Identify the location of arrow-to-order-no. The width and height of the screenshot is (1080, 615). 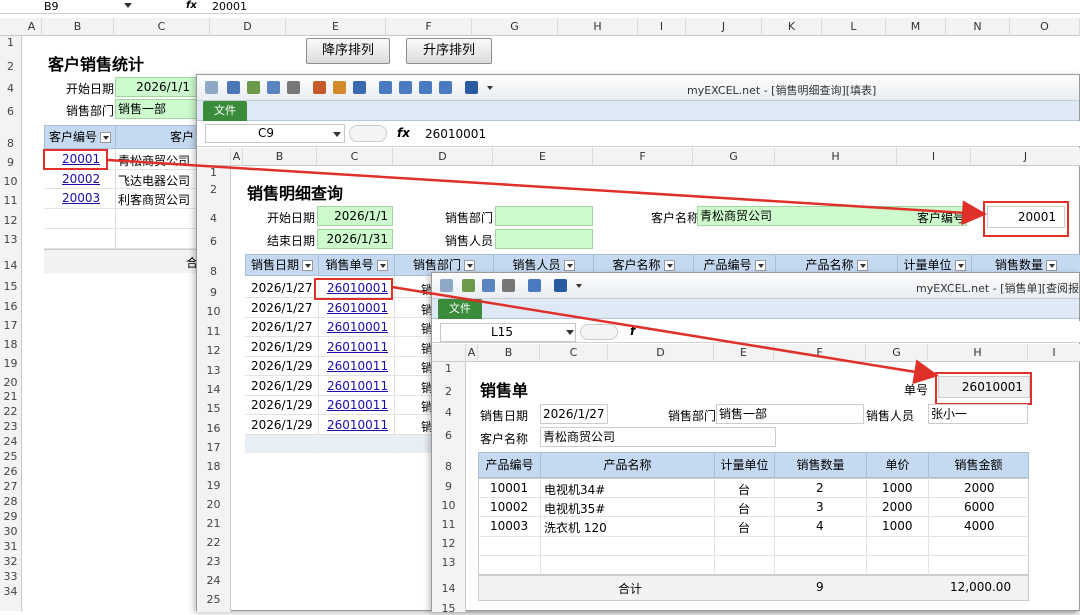
(665, 335).